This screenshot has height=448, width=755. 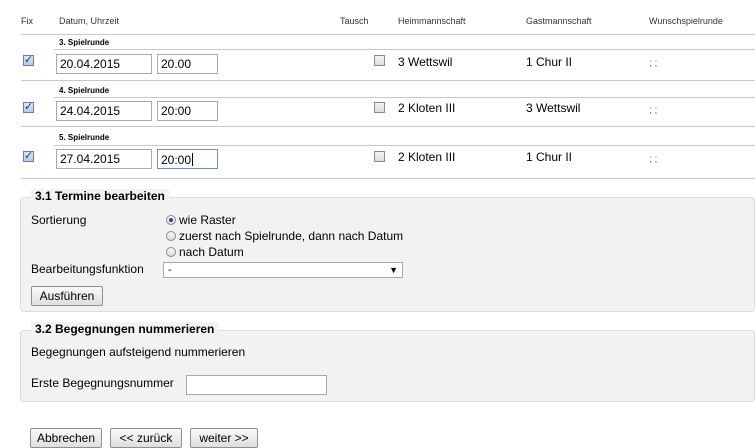 What do you see at coordinates (146, 438) in the screenshot?
I see `back-button: << zurück` at bounding box center [146, 438].